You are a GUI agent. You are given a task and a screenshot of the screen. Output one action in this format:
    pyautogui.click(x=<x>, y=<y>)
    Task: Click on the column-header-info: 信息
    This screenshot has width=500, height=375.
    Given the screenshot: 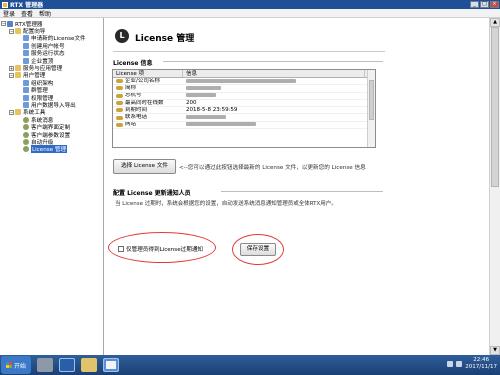 What is the action you would take?
    pyautogui.click(x=274, y=73)
    